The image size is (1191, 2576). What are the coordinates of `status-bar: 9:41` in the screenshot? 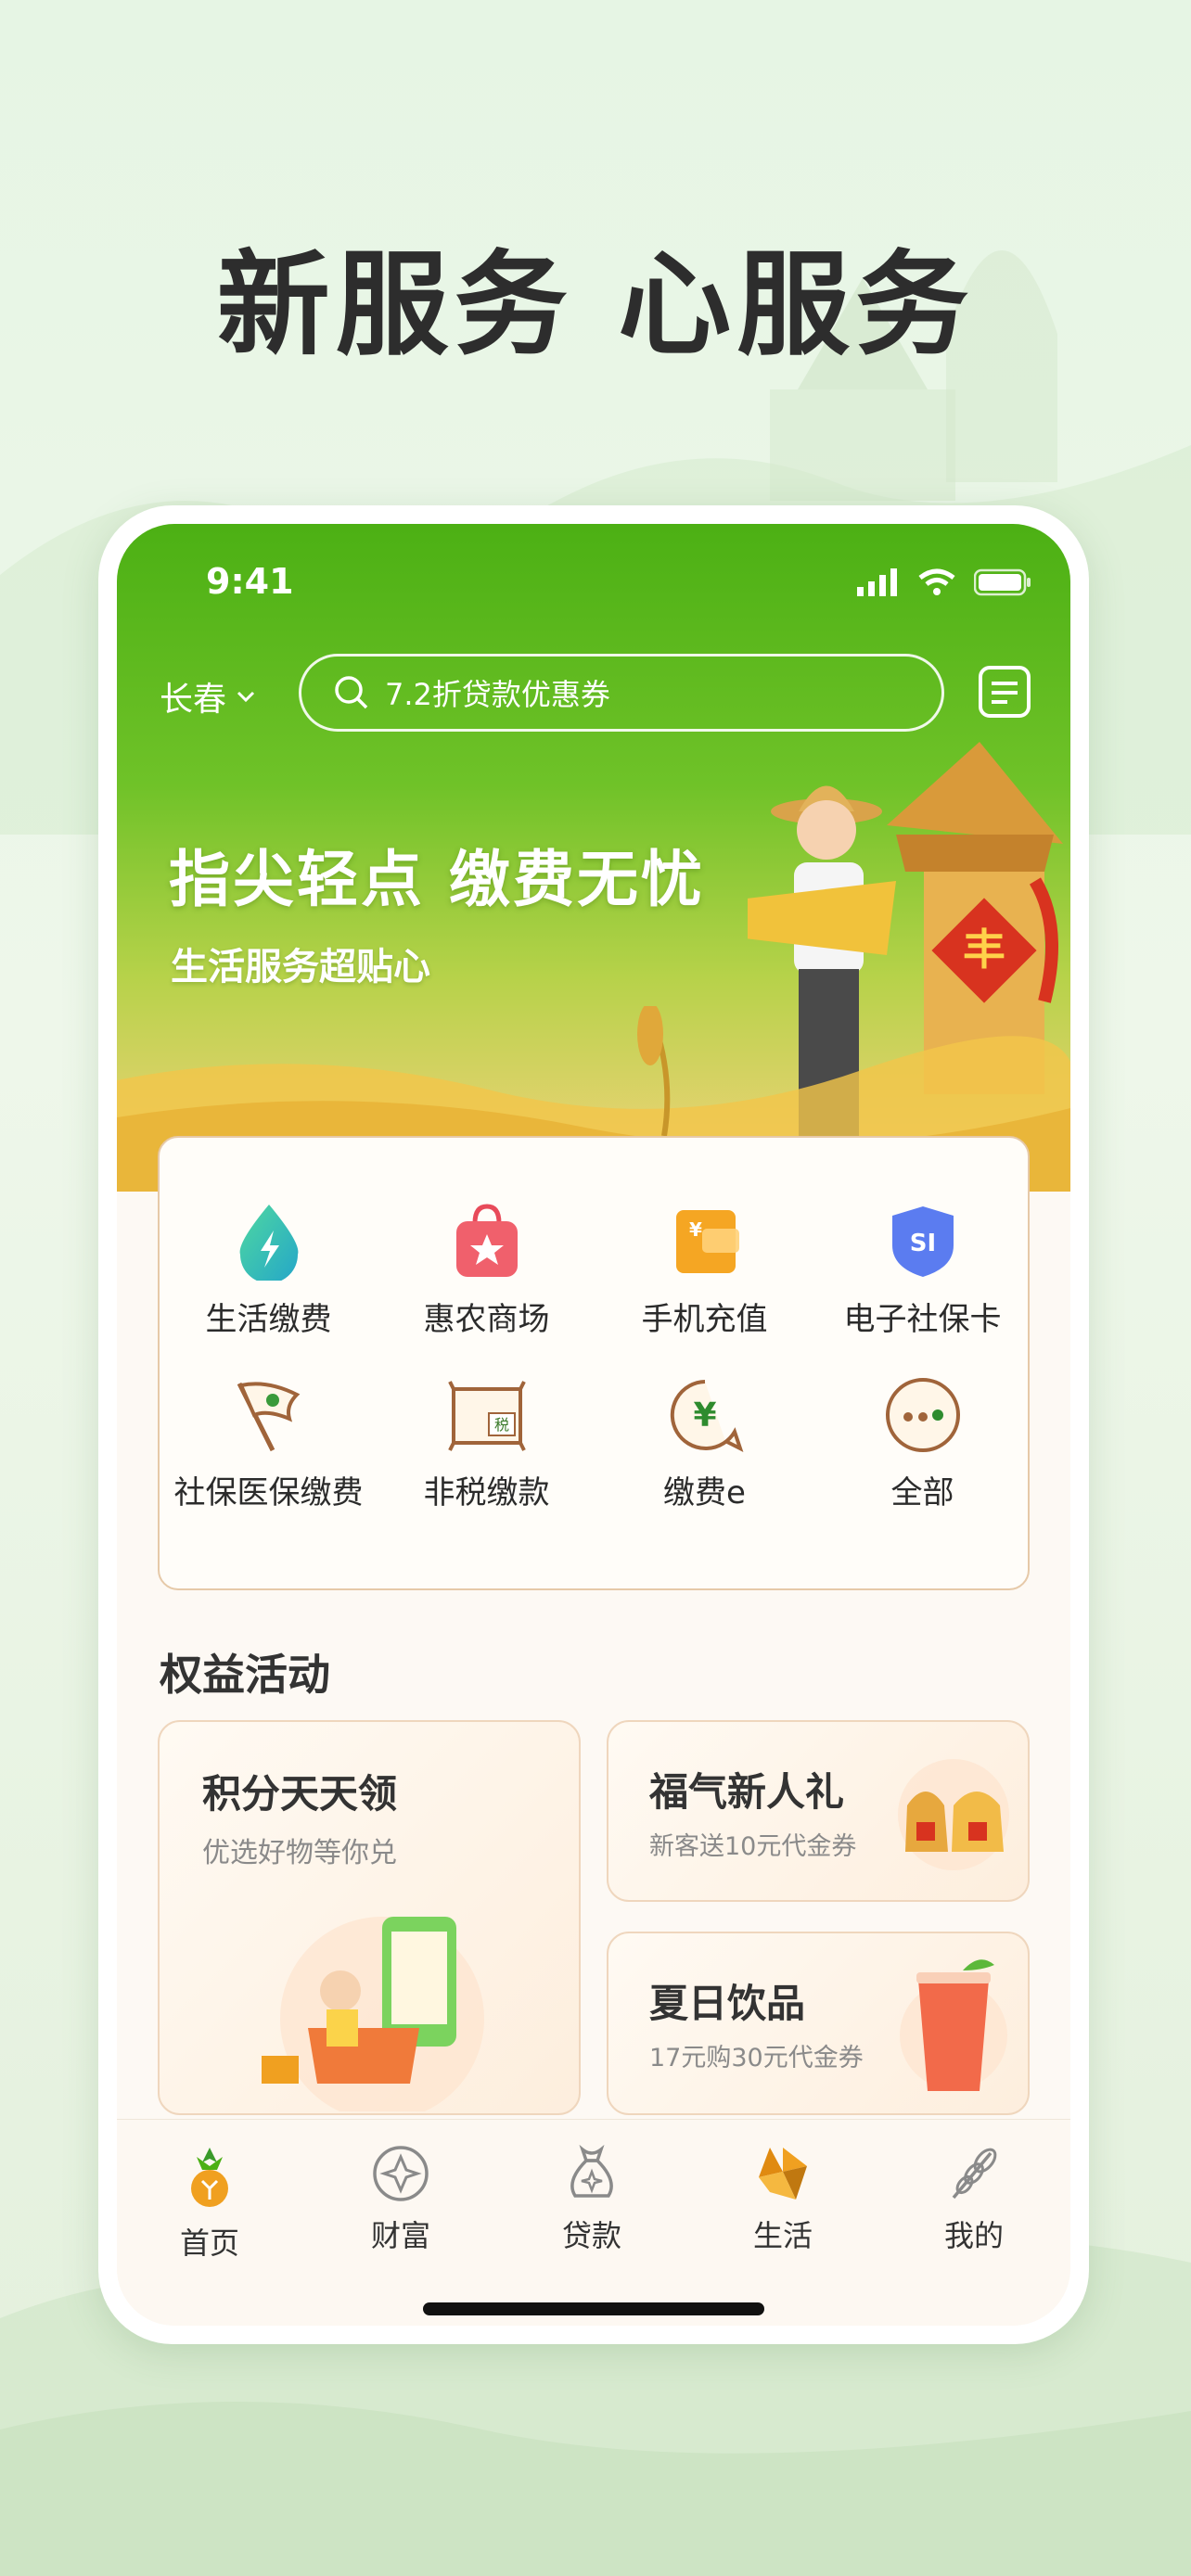 It's located at (593, 589).